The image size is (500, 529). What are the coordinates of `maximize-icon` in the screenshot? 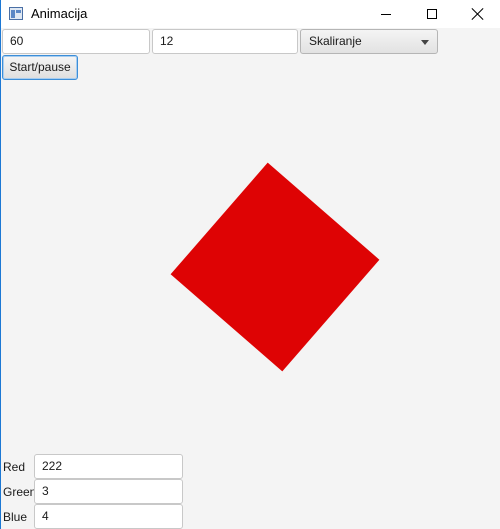 It's located at (432, 14).